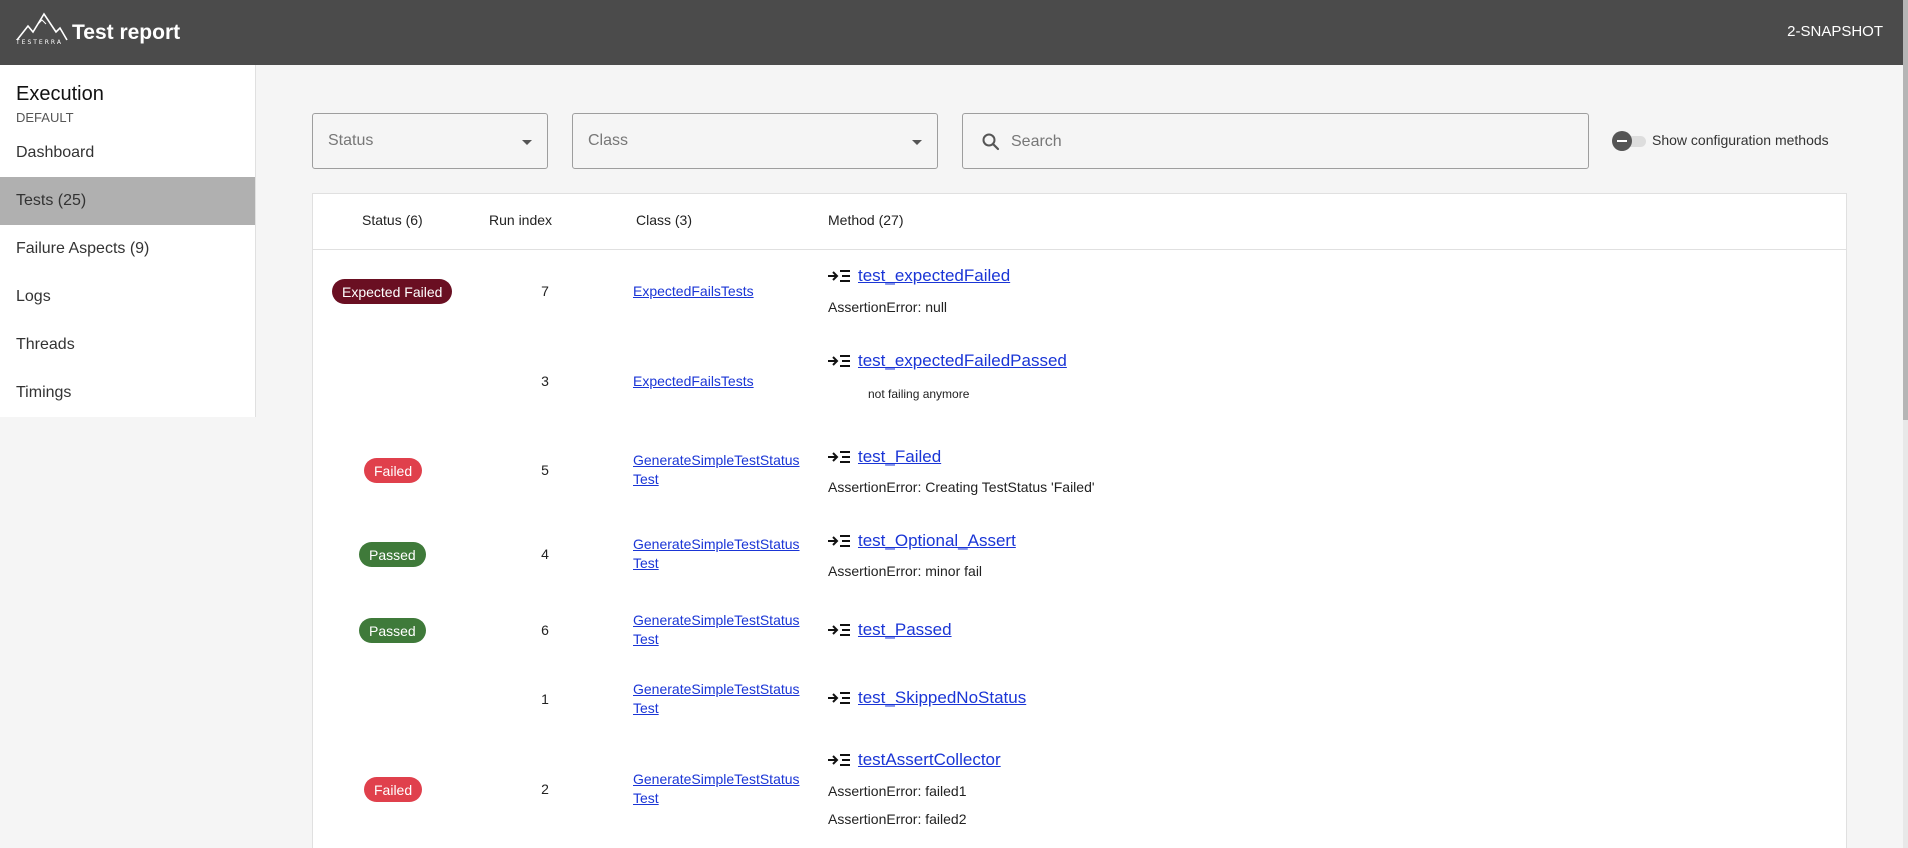 The image size is (1908, 848). I want to click on method-cell: test_Passed, so click(890, 630).